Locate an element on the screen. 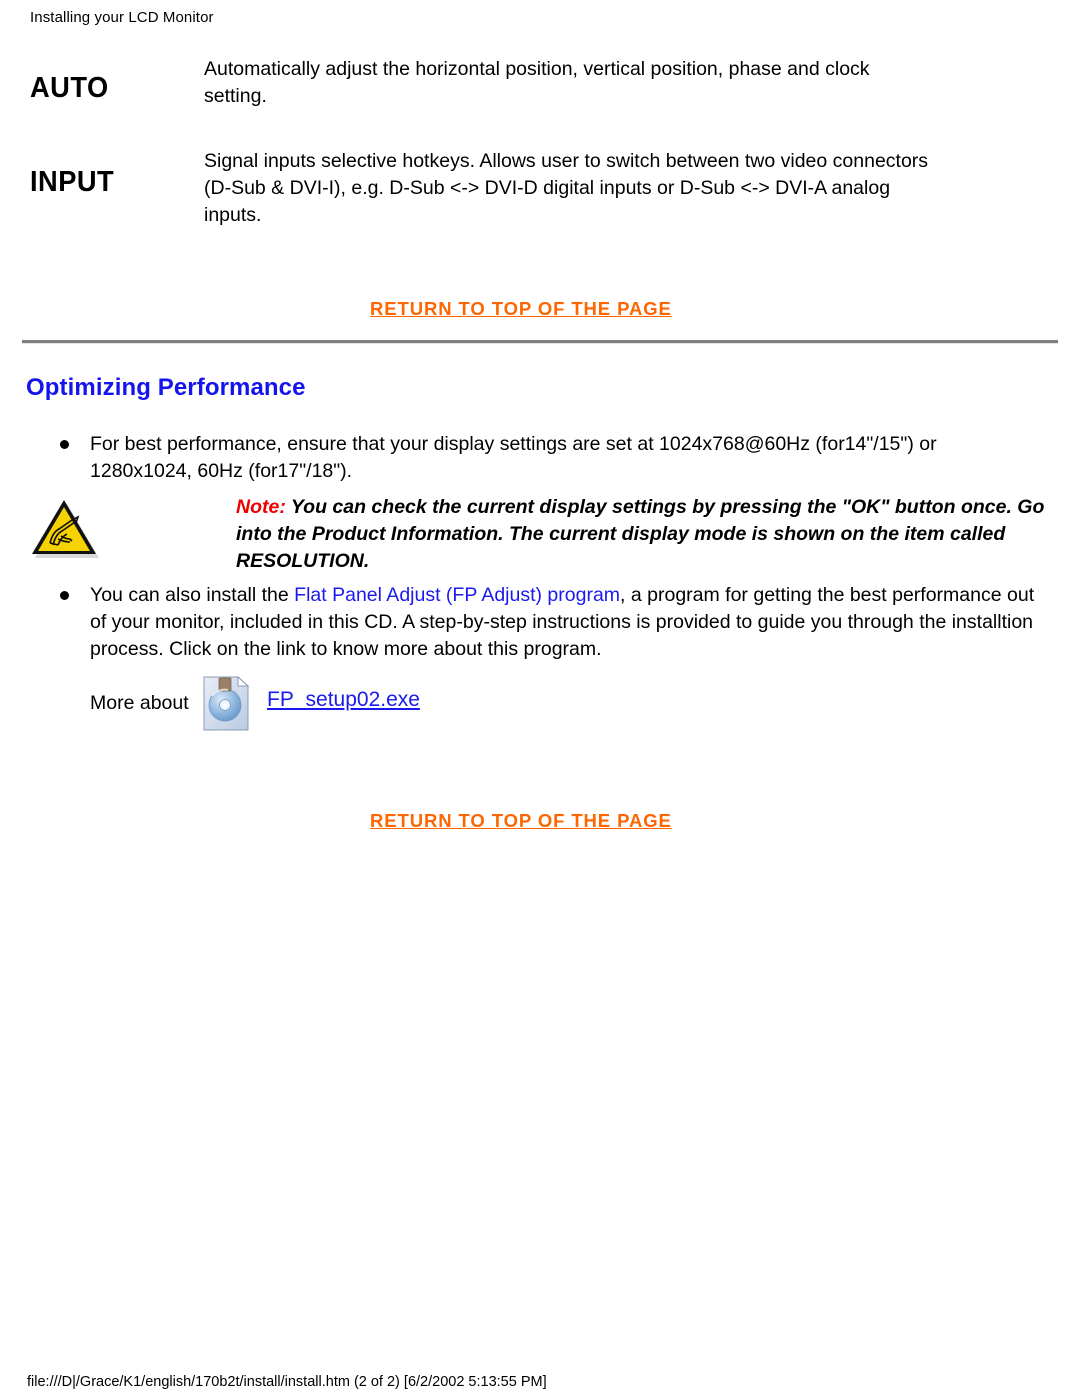 This screenshot has width=1080, height=1397. page-header-title: Installing your LCD Monitor is located at coordinates (122, 17).